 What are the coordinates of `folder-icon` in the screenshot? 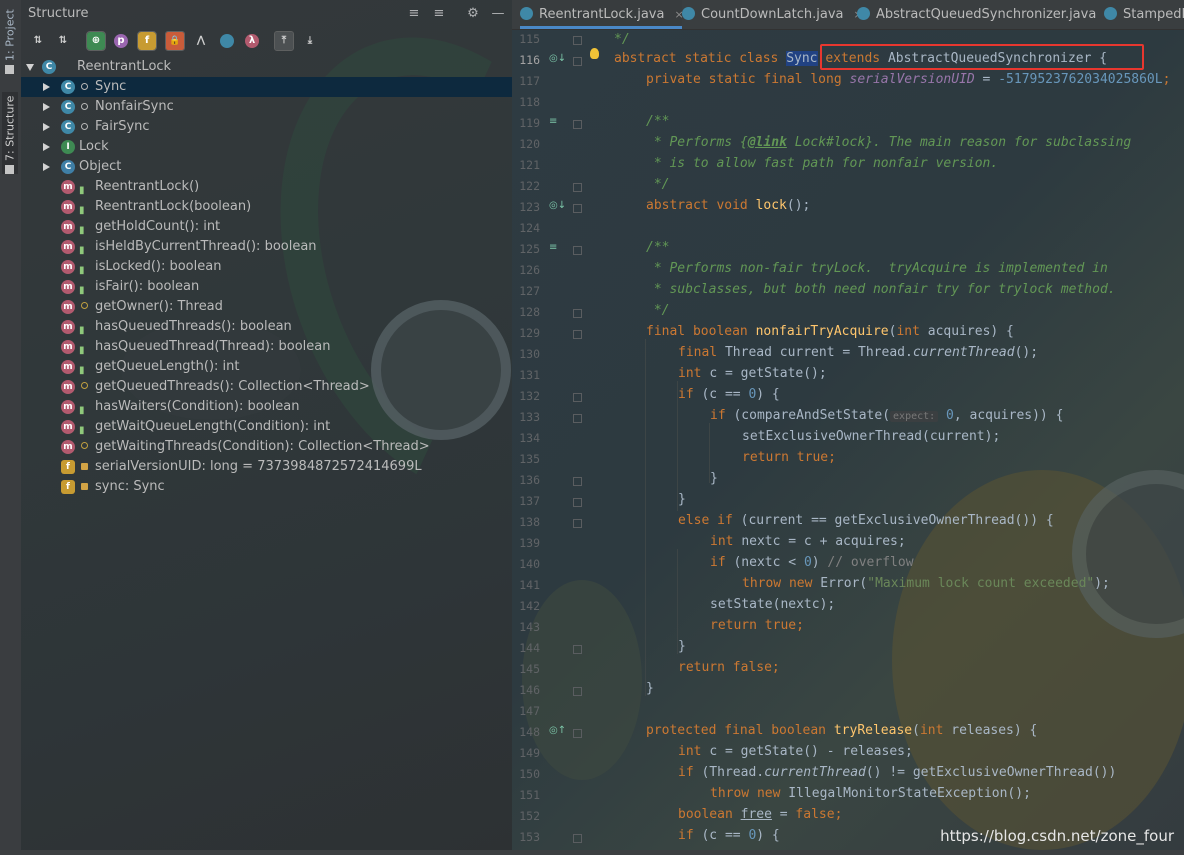 It's located at (10, 69).